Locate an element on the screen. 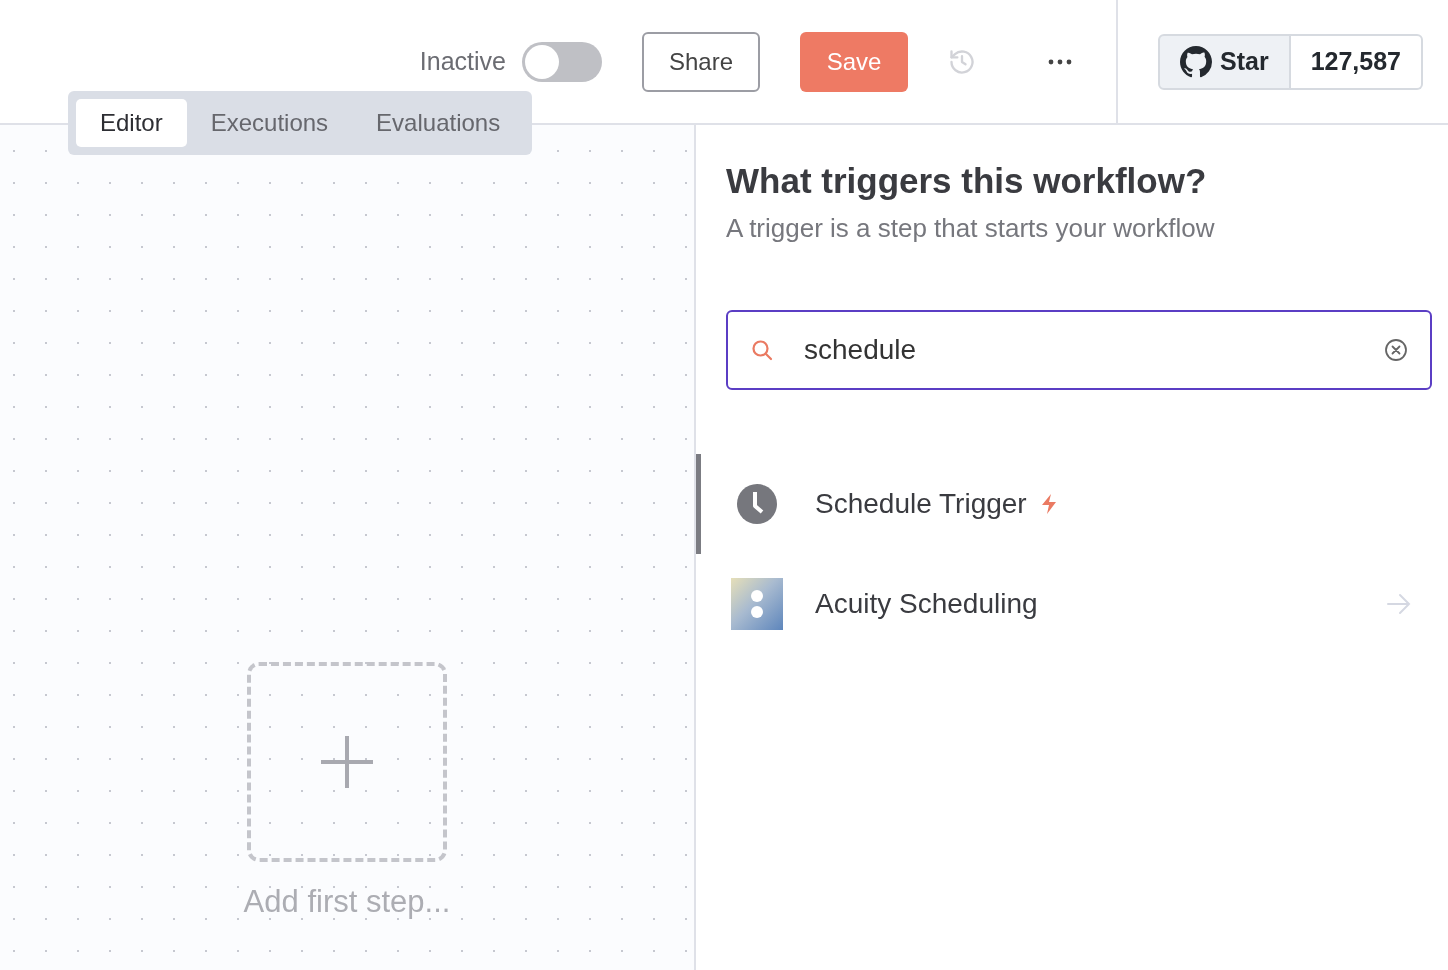 The height and width of the screenshot is (970, 1448). node-item: Schedule Trigger is located at coordinates (1064, 504).